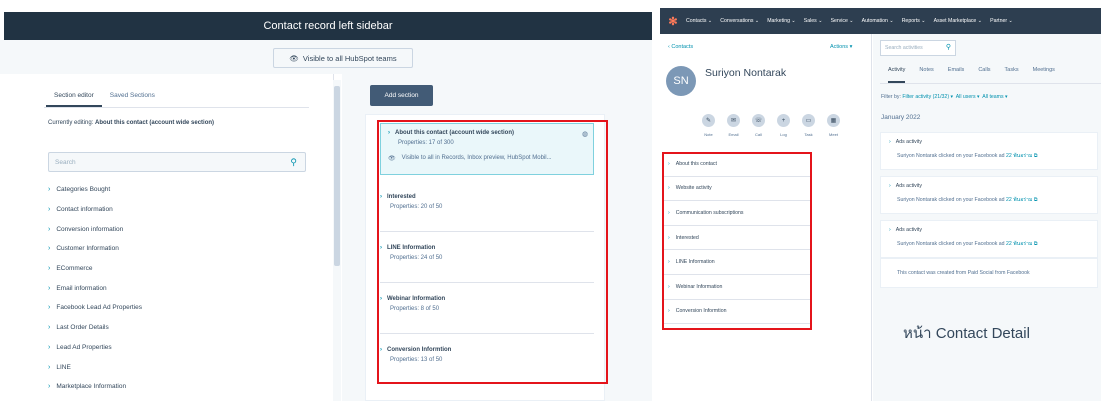 This screenshot has height=401, width=1101. What do you see at coordinates (891, 97) in the screenshot?
I see `filter-prefix: Filter by:` at bounding box center [891, 97].